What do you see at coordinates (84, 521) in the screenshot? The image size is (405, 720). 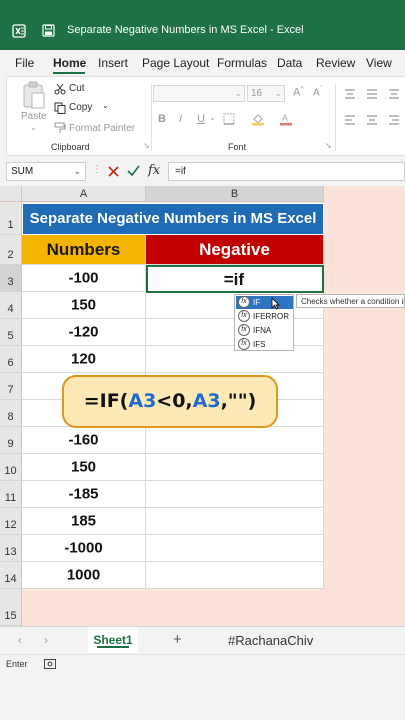 I see `cell-a12: 185` at bounding box center [84, 521].